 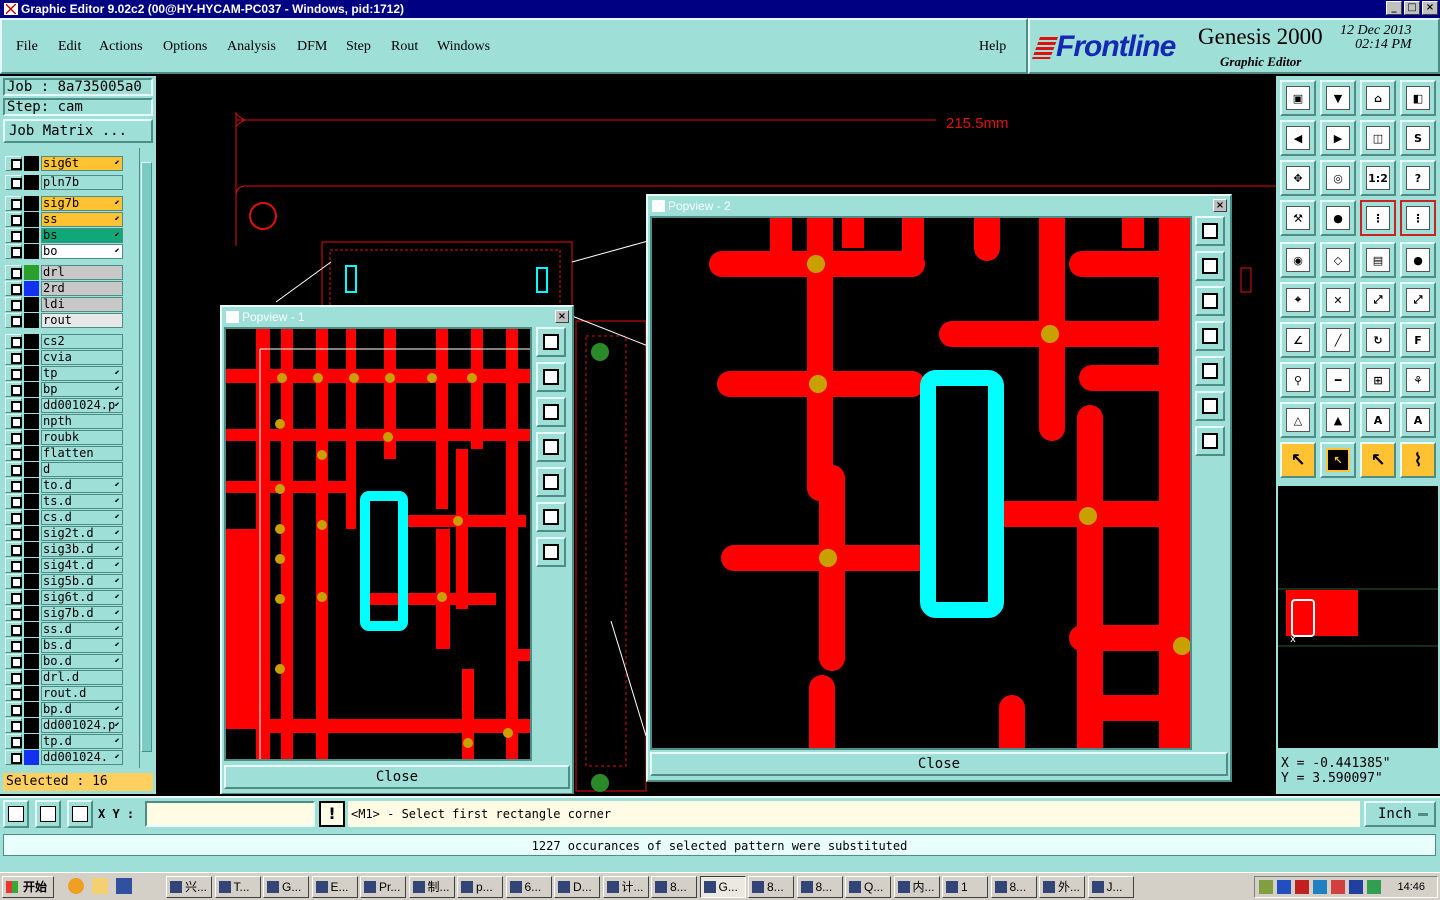 I want to click on layer-row: npth, so click(x=70, y=421).